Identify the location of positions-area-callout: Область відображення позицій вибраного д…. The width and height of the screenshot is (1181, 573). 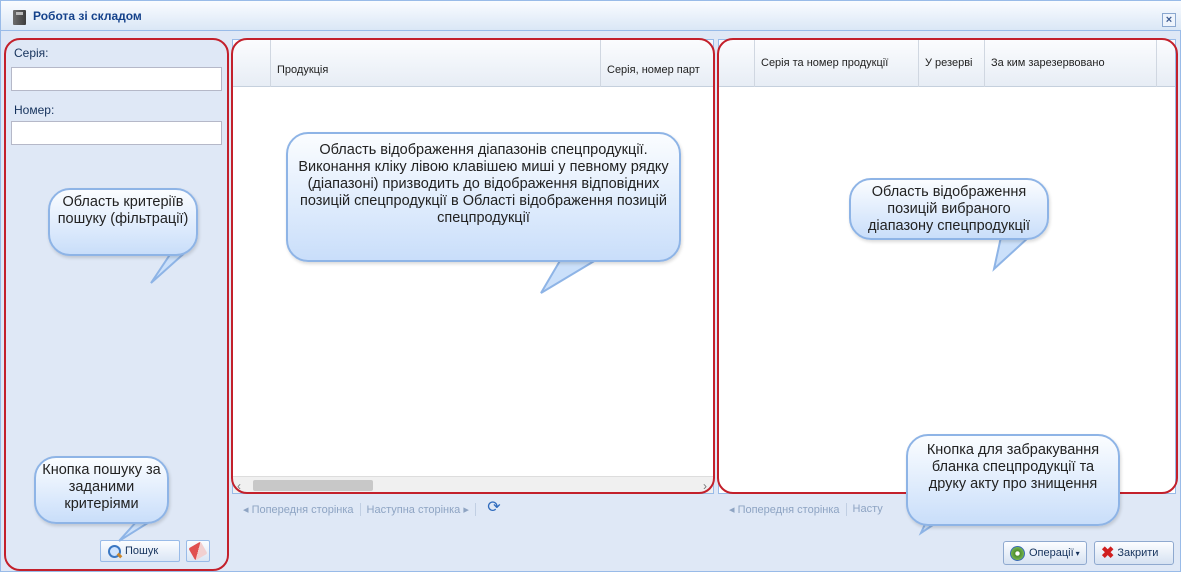
(949, 209).